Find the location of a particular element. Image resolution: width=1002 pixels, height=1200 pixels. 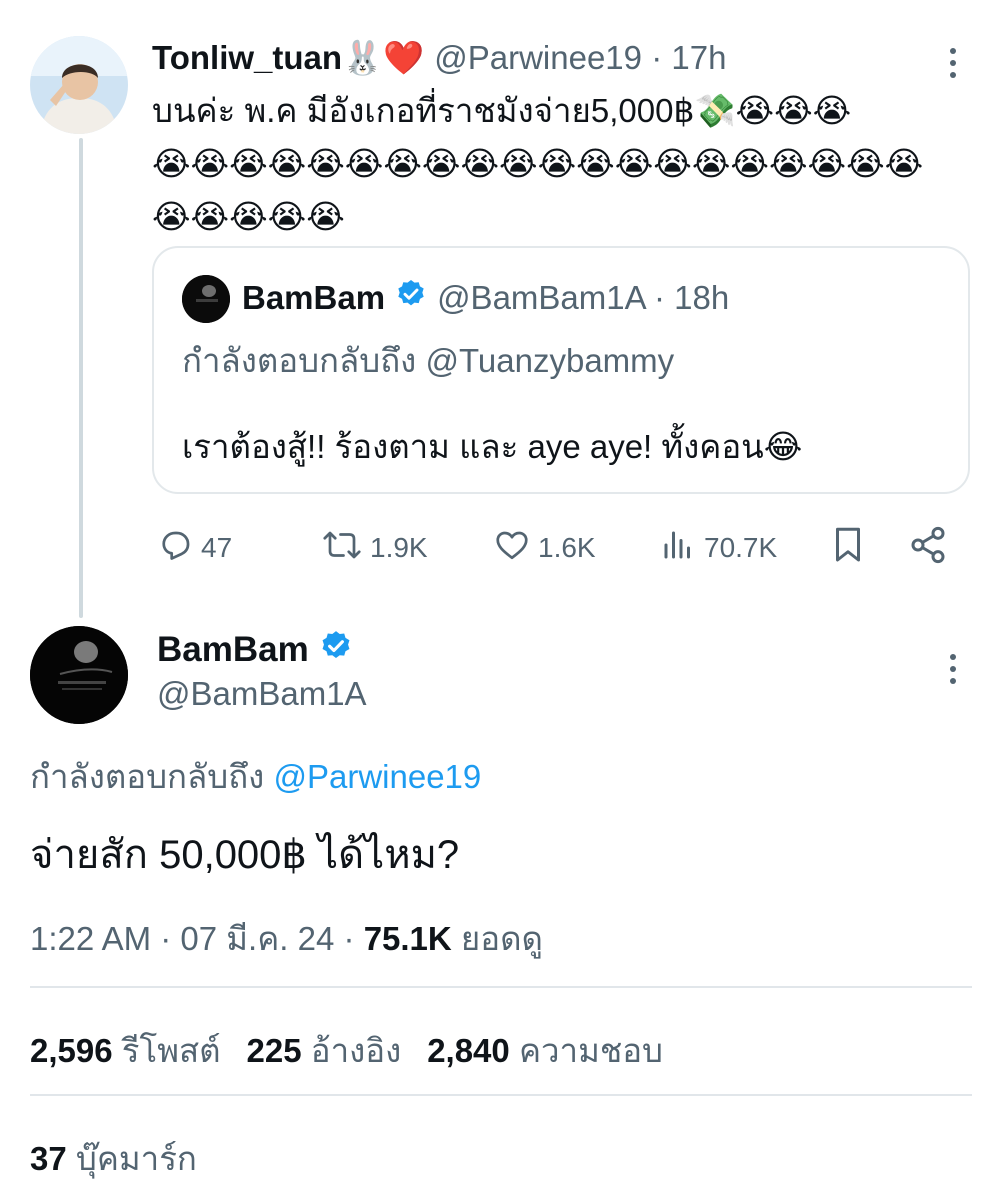

analytics-icon is located at coordinates (678, 548).